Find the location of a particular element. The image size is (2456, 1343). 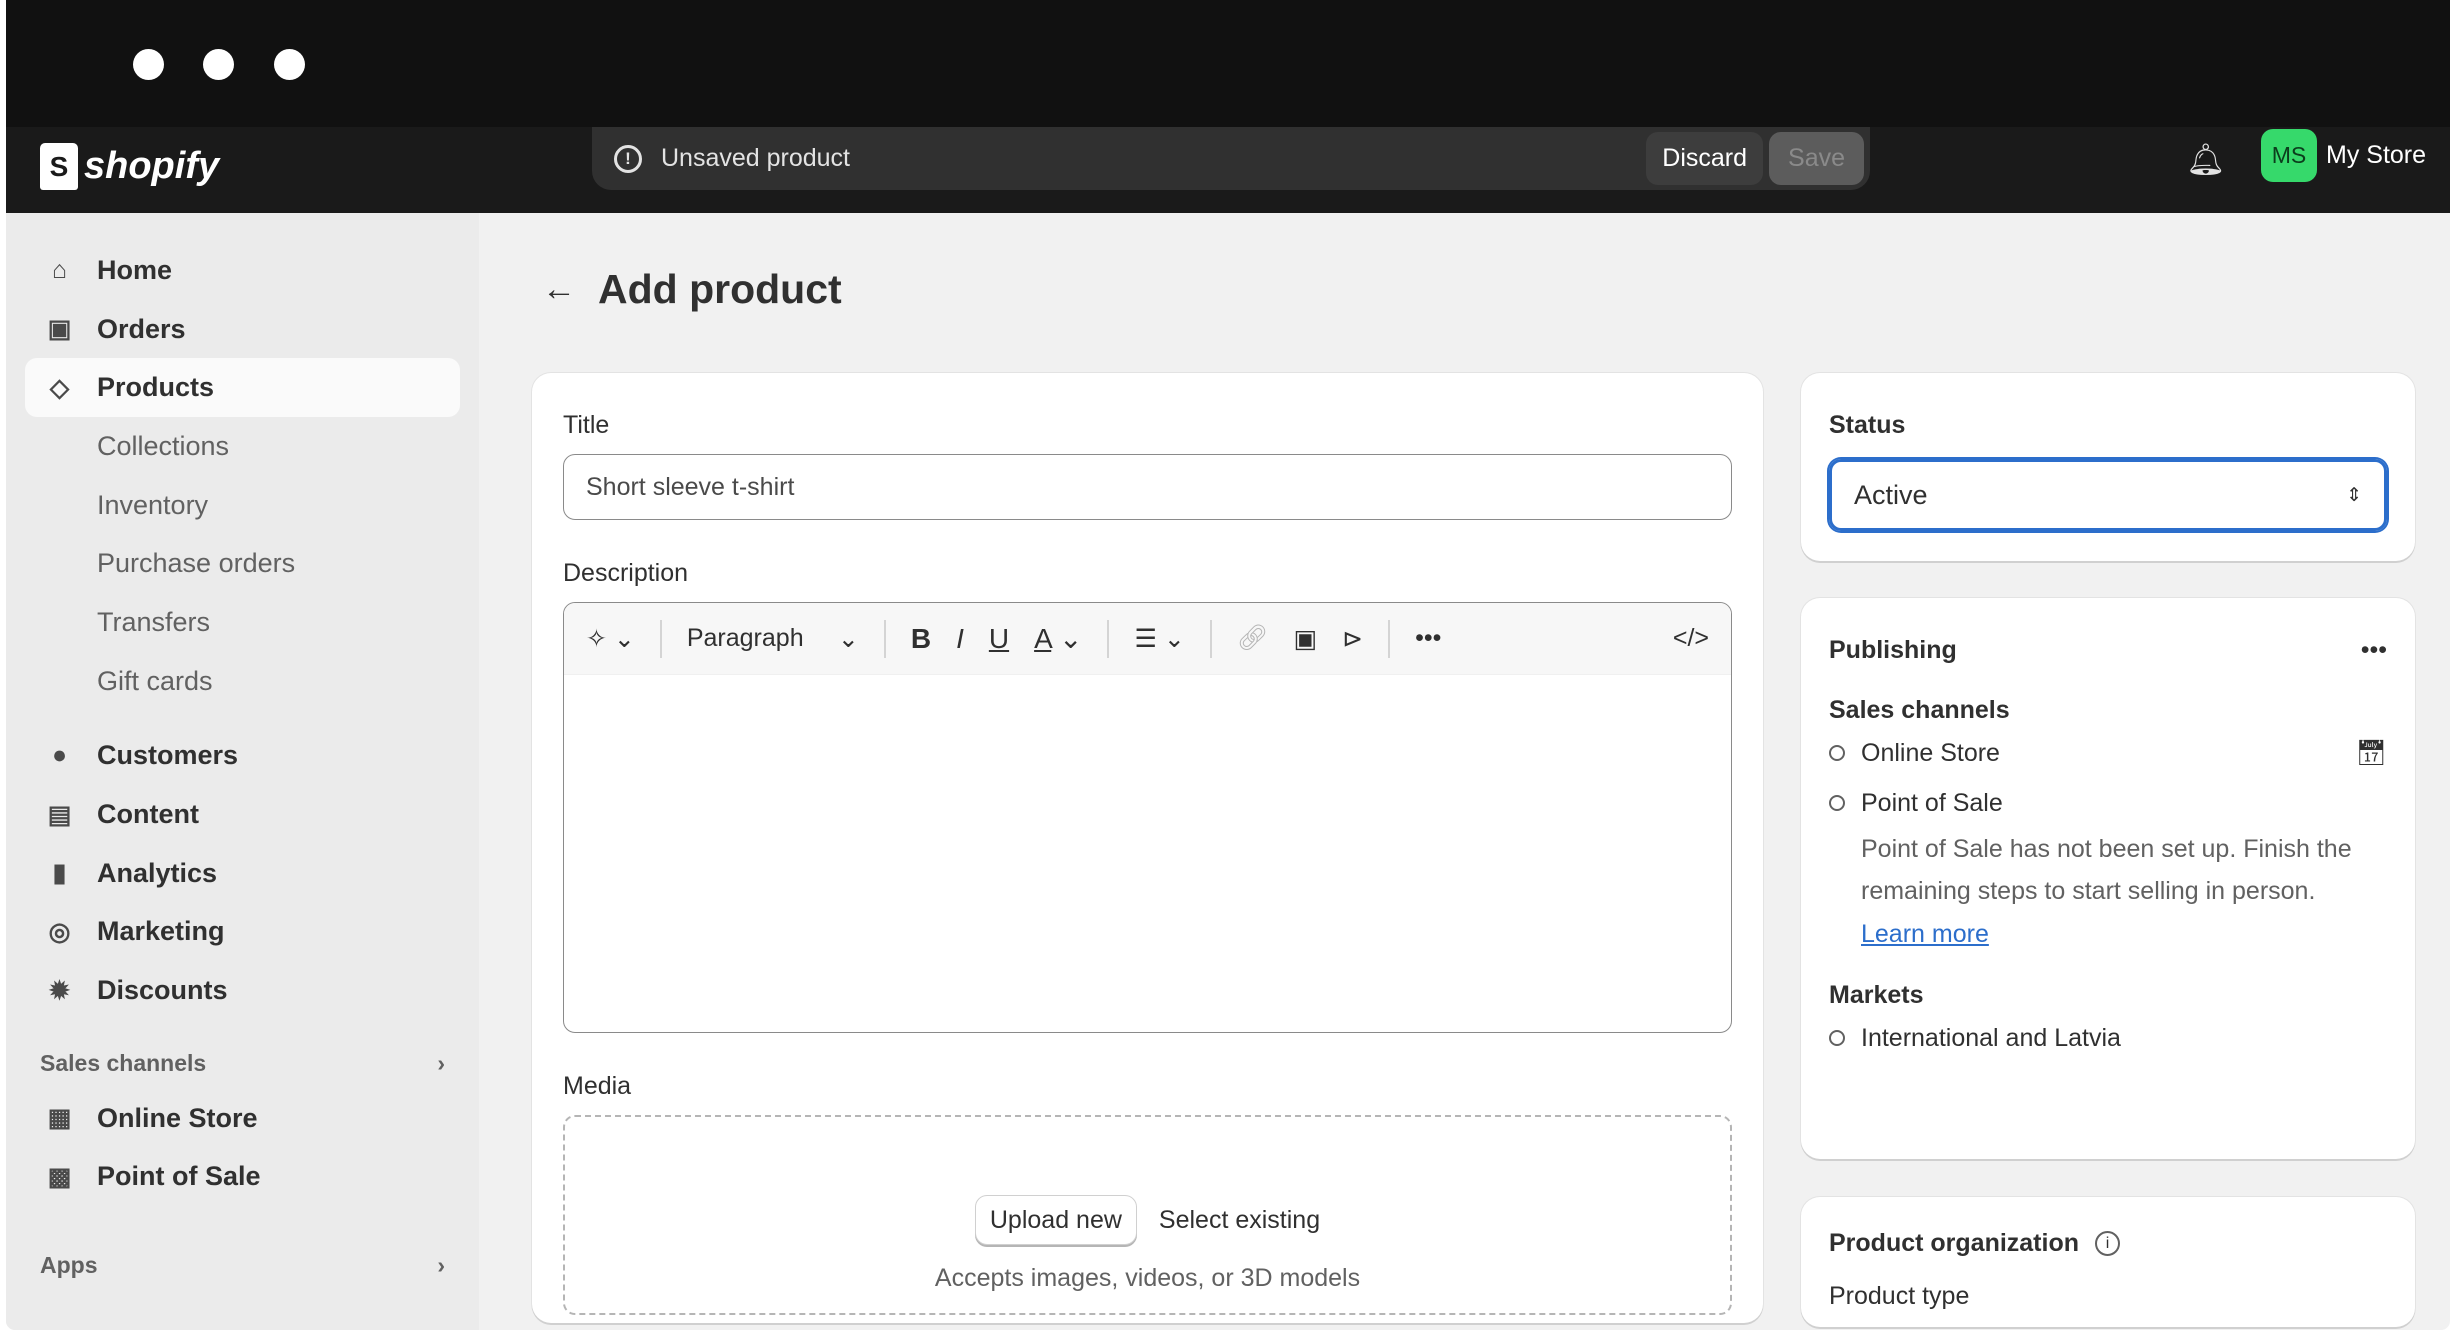

shopify-logo: Sshopify is located at coordinates (129, 166).